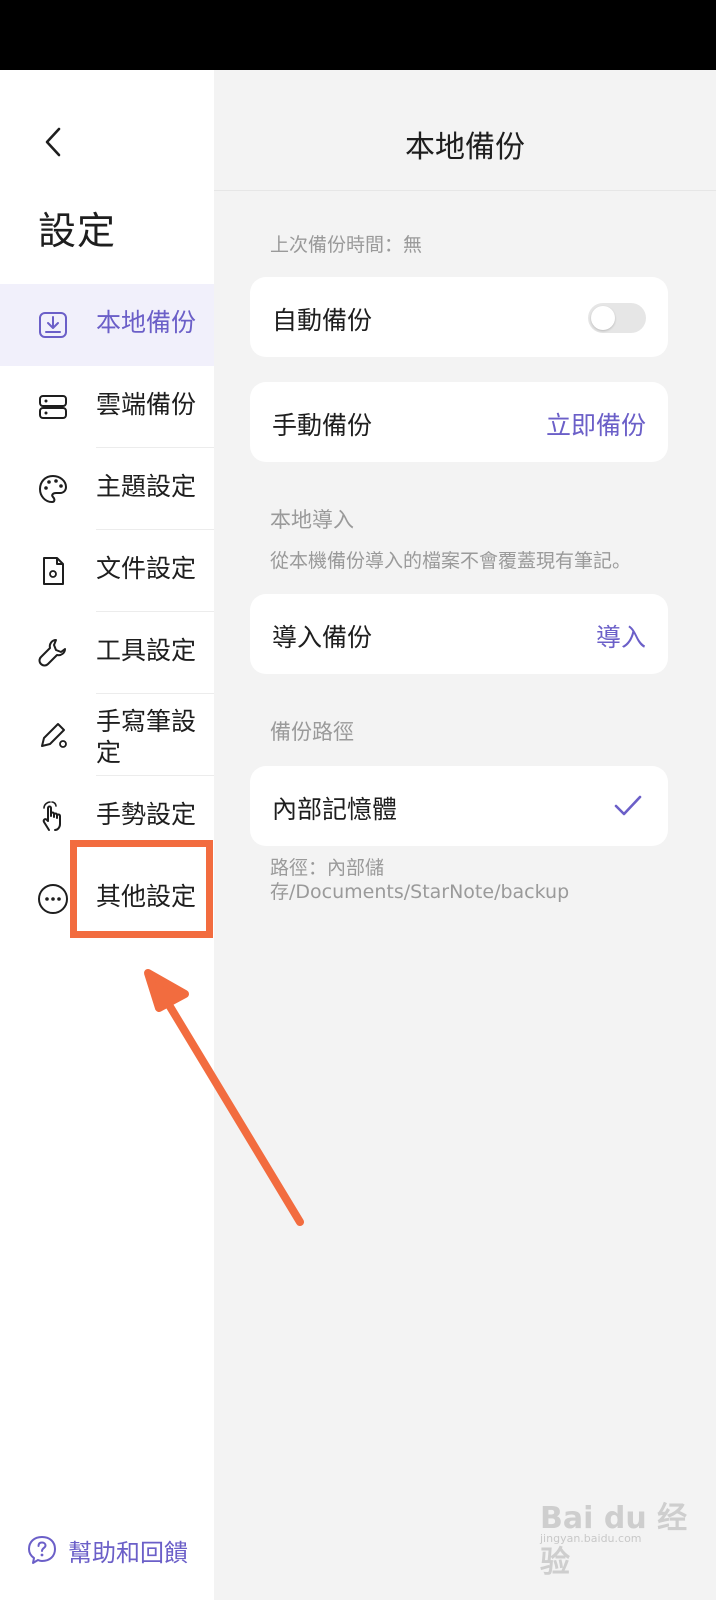 The width and height of the screenshot is (716, 1600). What do you see at coordinates (459, 634) in the screenshot?
I see `import-backup-row: 導入備份 導入` at bounding box center [459, 634].